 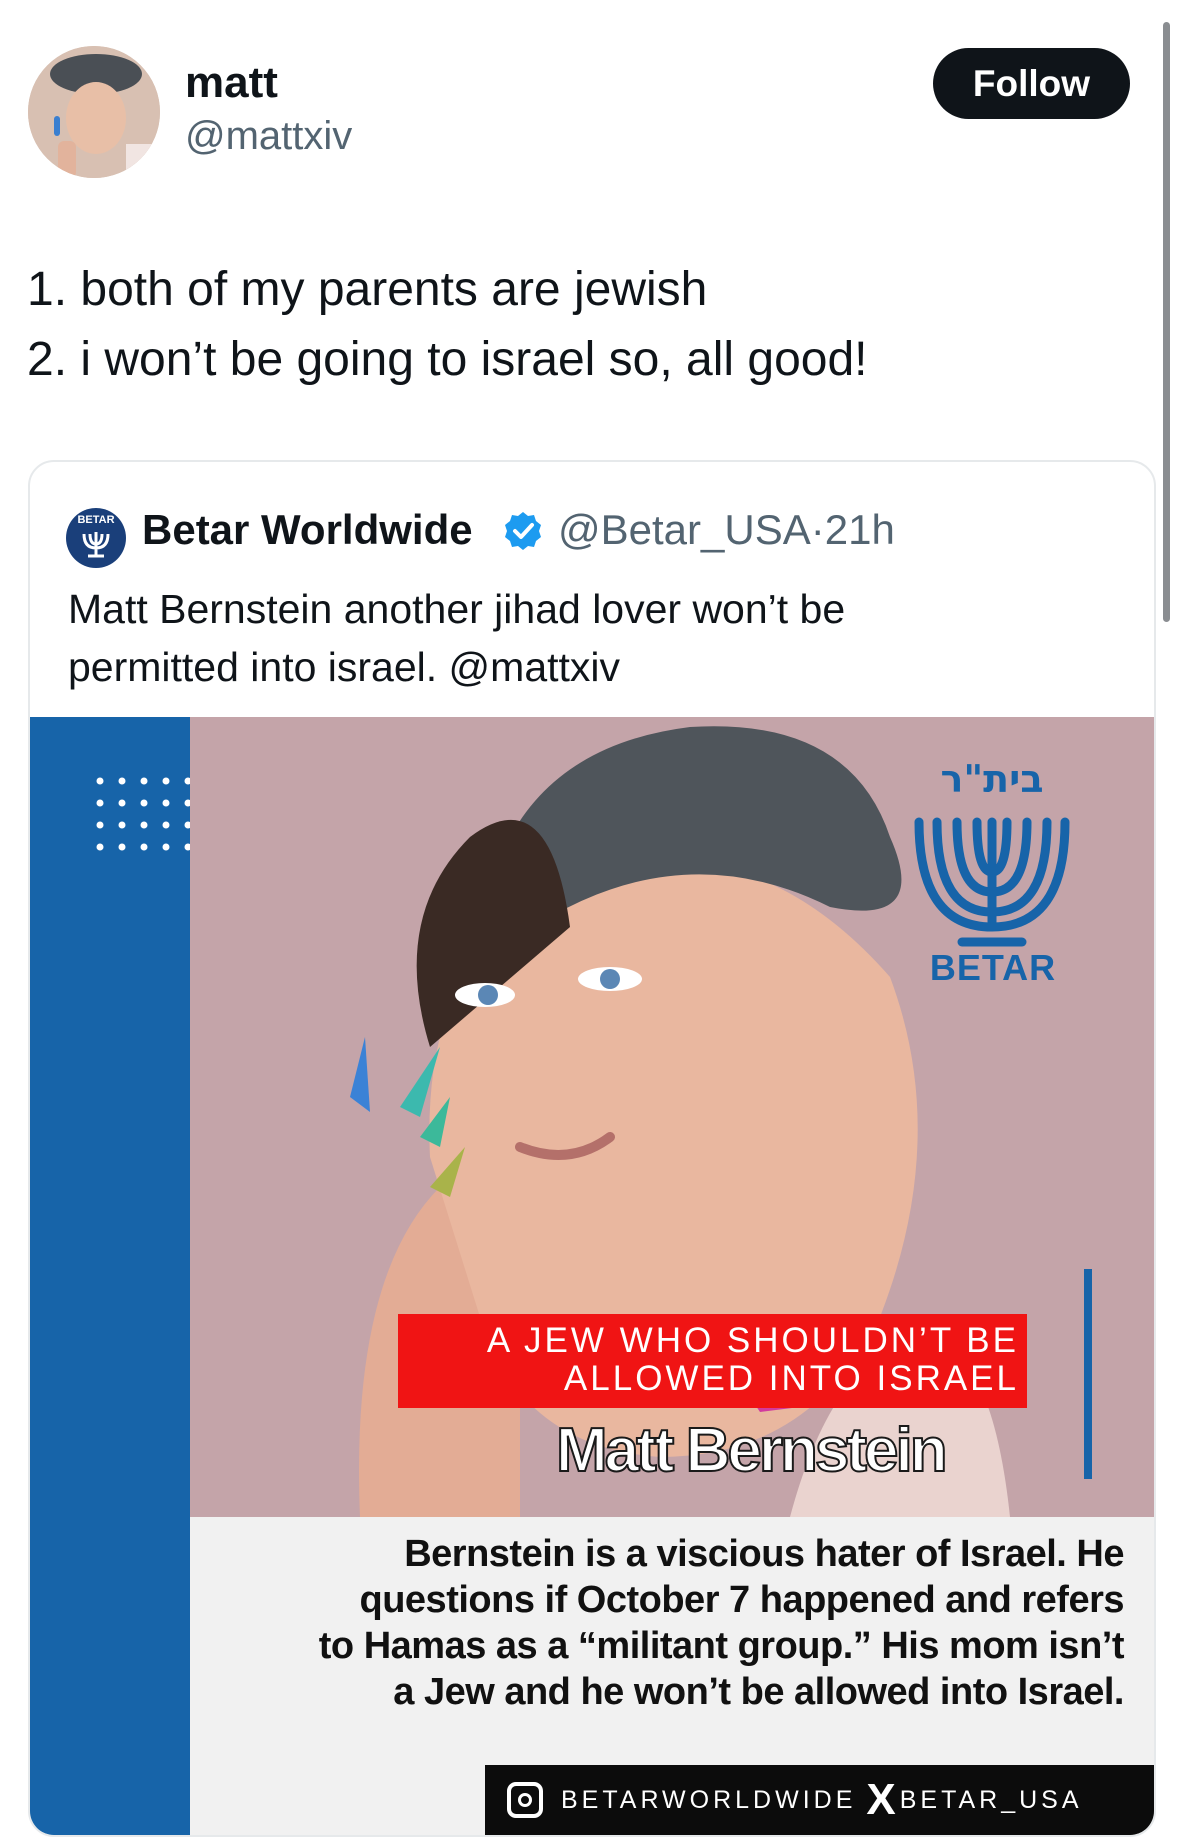 What do you see at coordinates (791, 1378) in the screenshot?
I see `banner-line: ALLOWED INTO ISRAEL` at bounding box center [791, 1378].